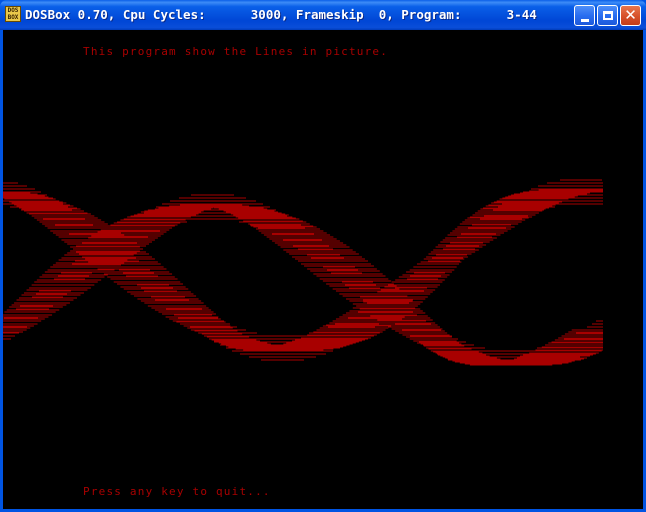 The height and width of the screenshot is (512, 646). I want to click on maximize-button, so click(607, 15).